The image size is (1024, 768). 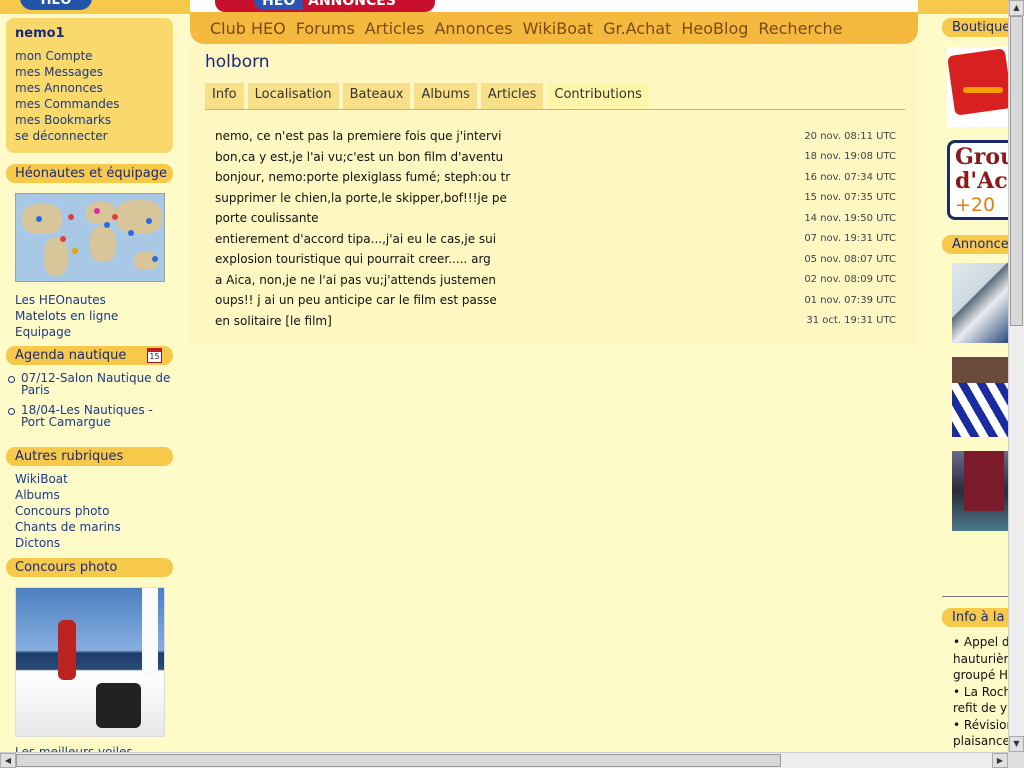 What do you see at coordinates (850, 239) in the screenshot?
I see `contribution-date: 07 nov. 19:31 UTC` at bounding box center [850, 239].